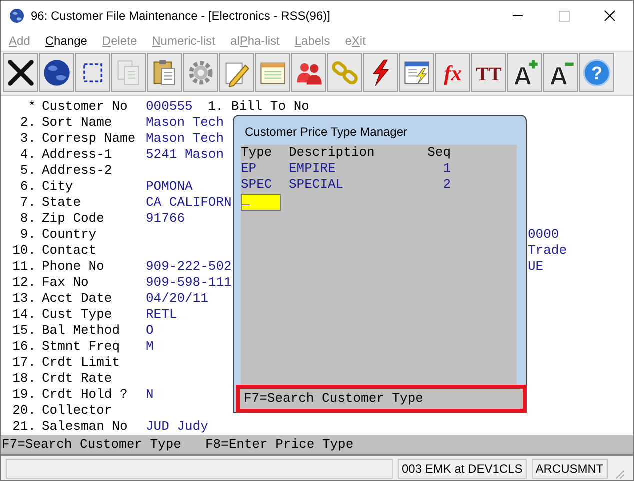  Describe the element at coordinates (24, 251) in the screenshot. I see `field-number: 10.` at that location.